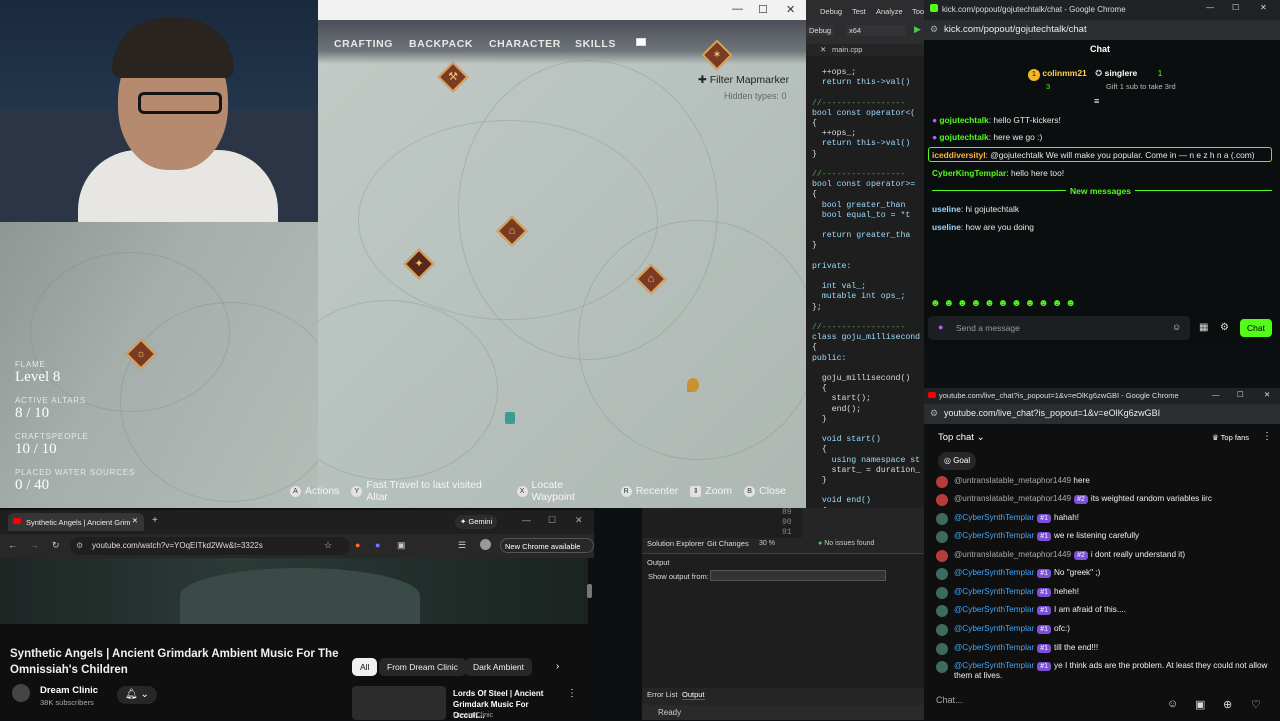 This screenshot has width=1280, height=721. Describe the element at coordinates (427, 491) in the screenshot. I see `prompt-fast-travel: Y Fast Travel to last visited Altar` at that location.